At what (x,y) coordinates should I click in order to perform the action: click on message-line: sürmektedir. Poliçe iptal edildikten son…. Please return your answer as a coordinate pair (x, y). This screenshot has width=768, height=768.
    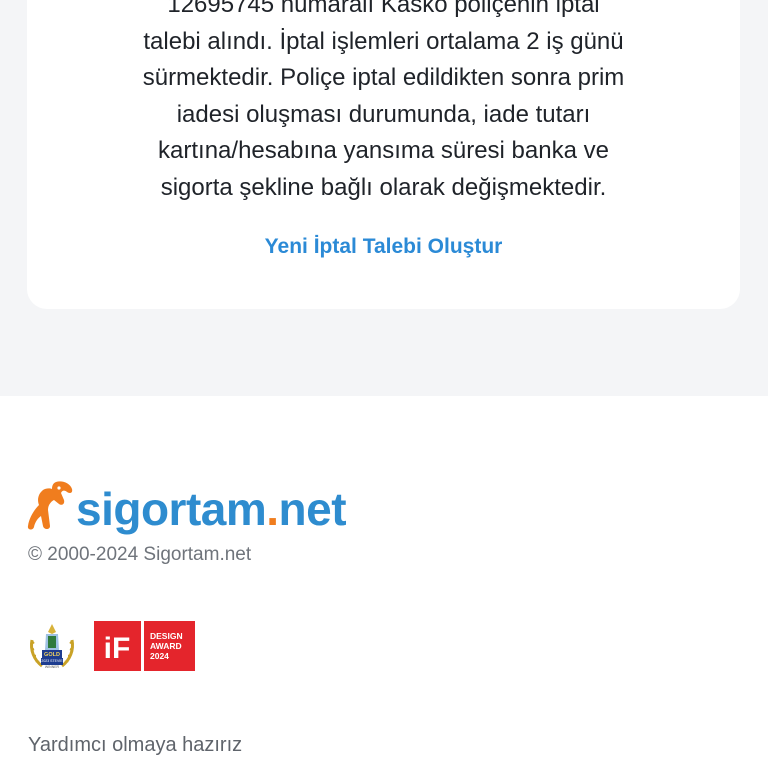
    Looking at the image, I should click on (383, 77).